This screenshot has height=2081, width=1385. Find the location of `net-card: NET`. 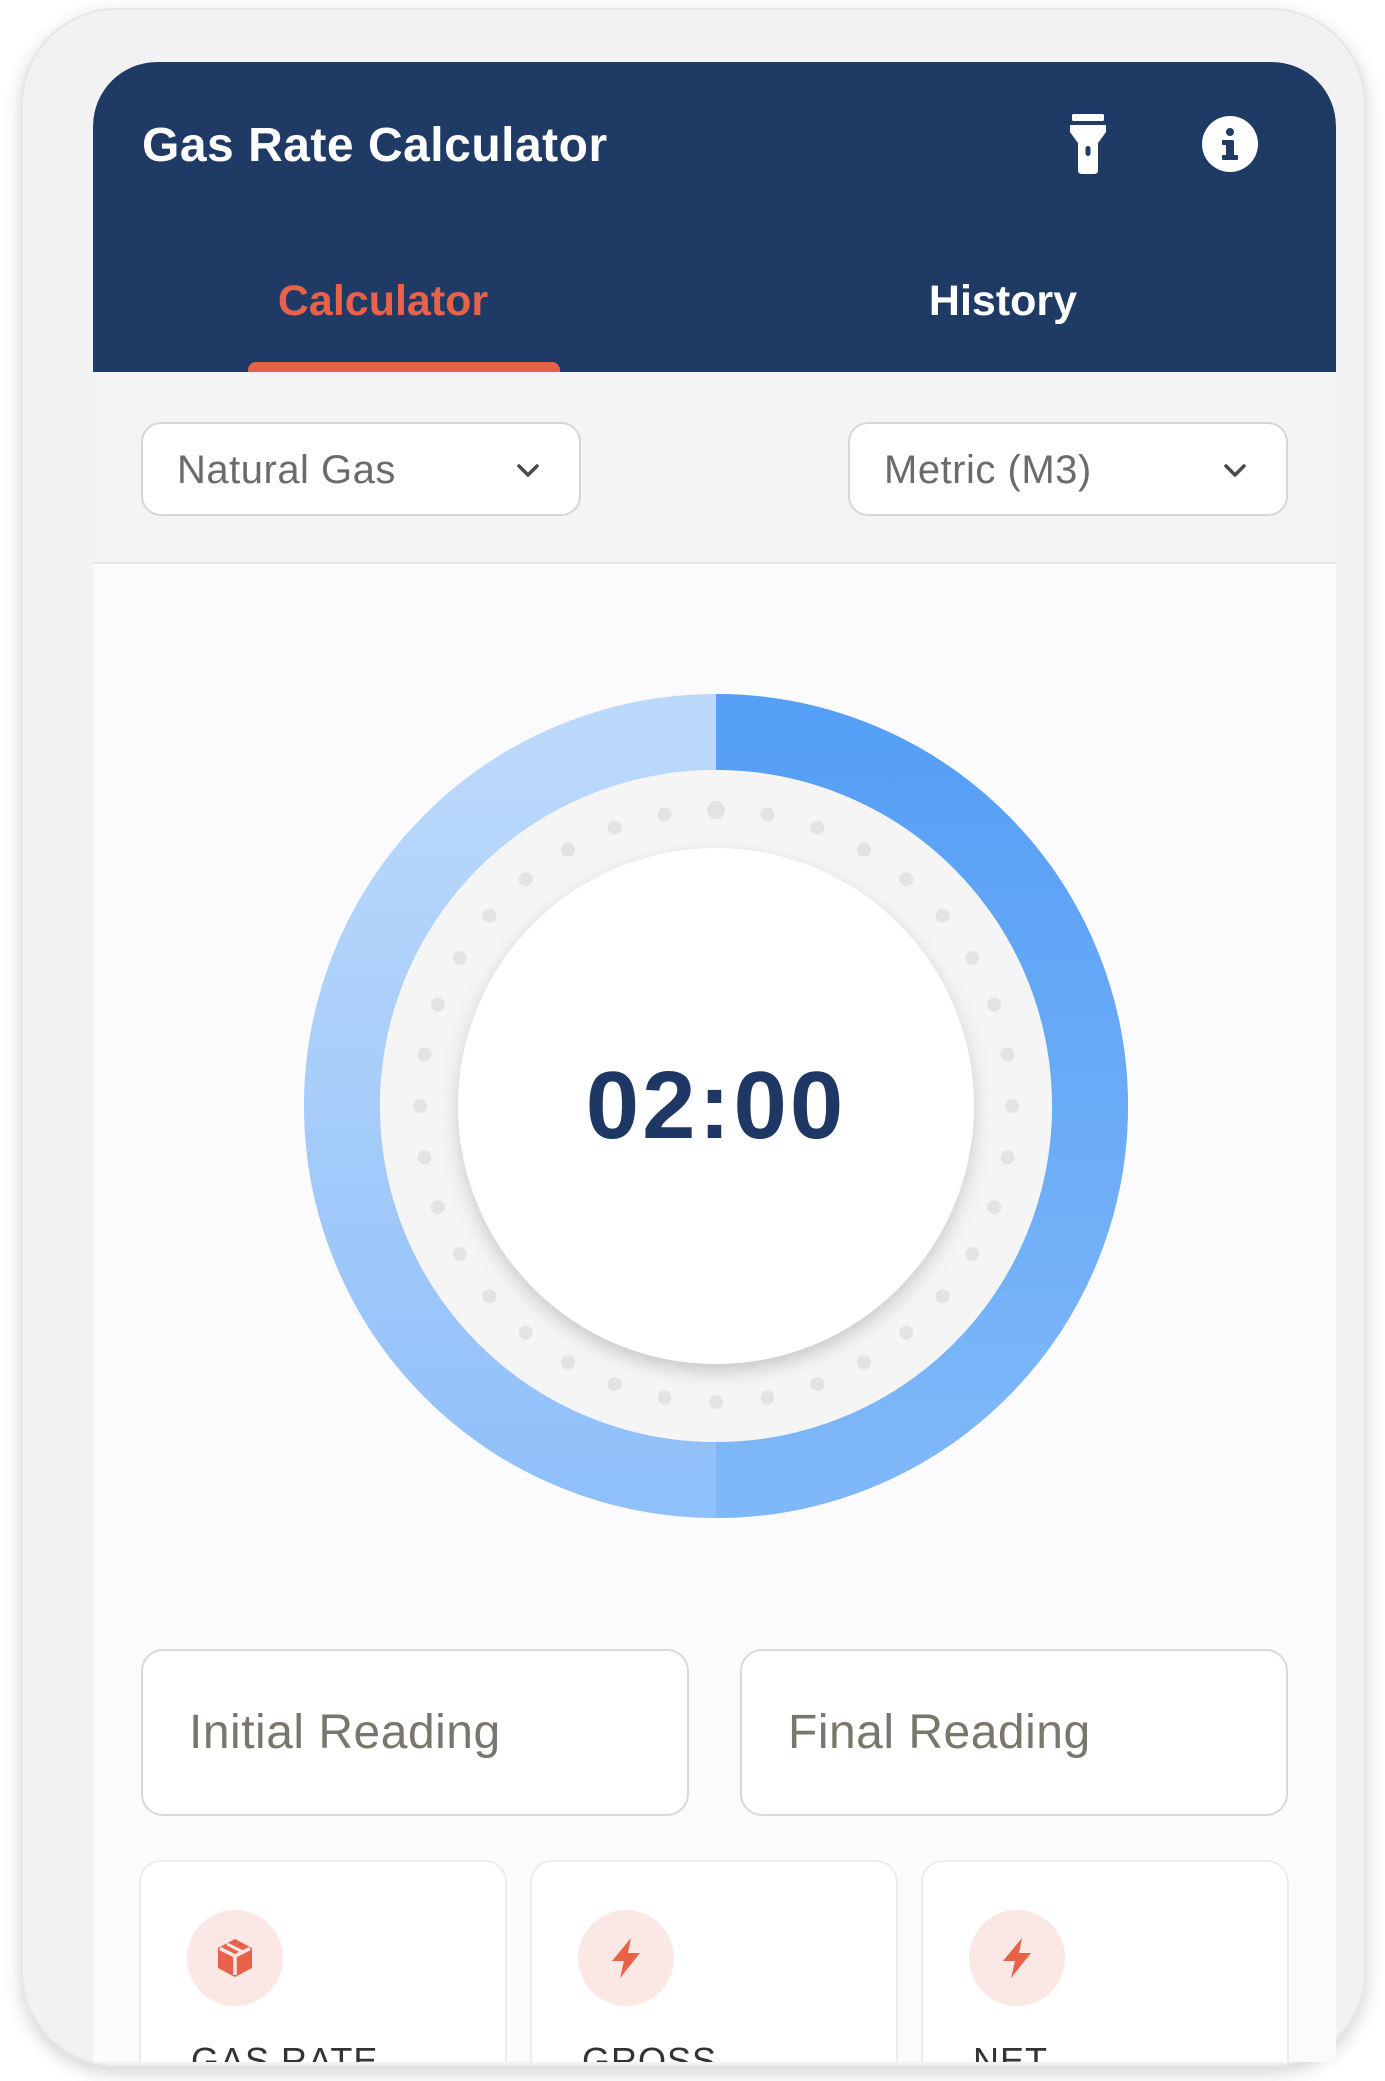

net-card: NET is located at coordinates (1105, 1961).